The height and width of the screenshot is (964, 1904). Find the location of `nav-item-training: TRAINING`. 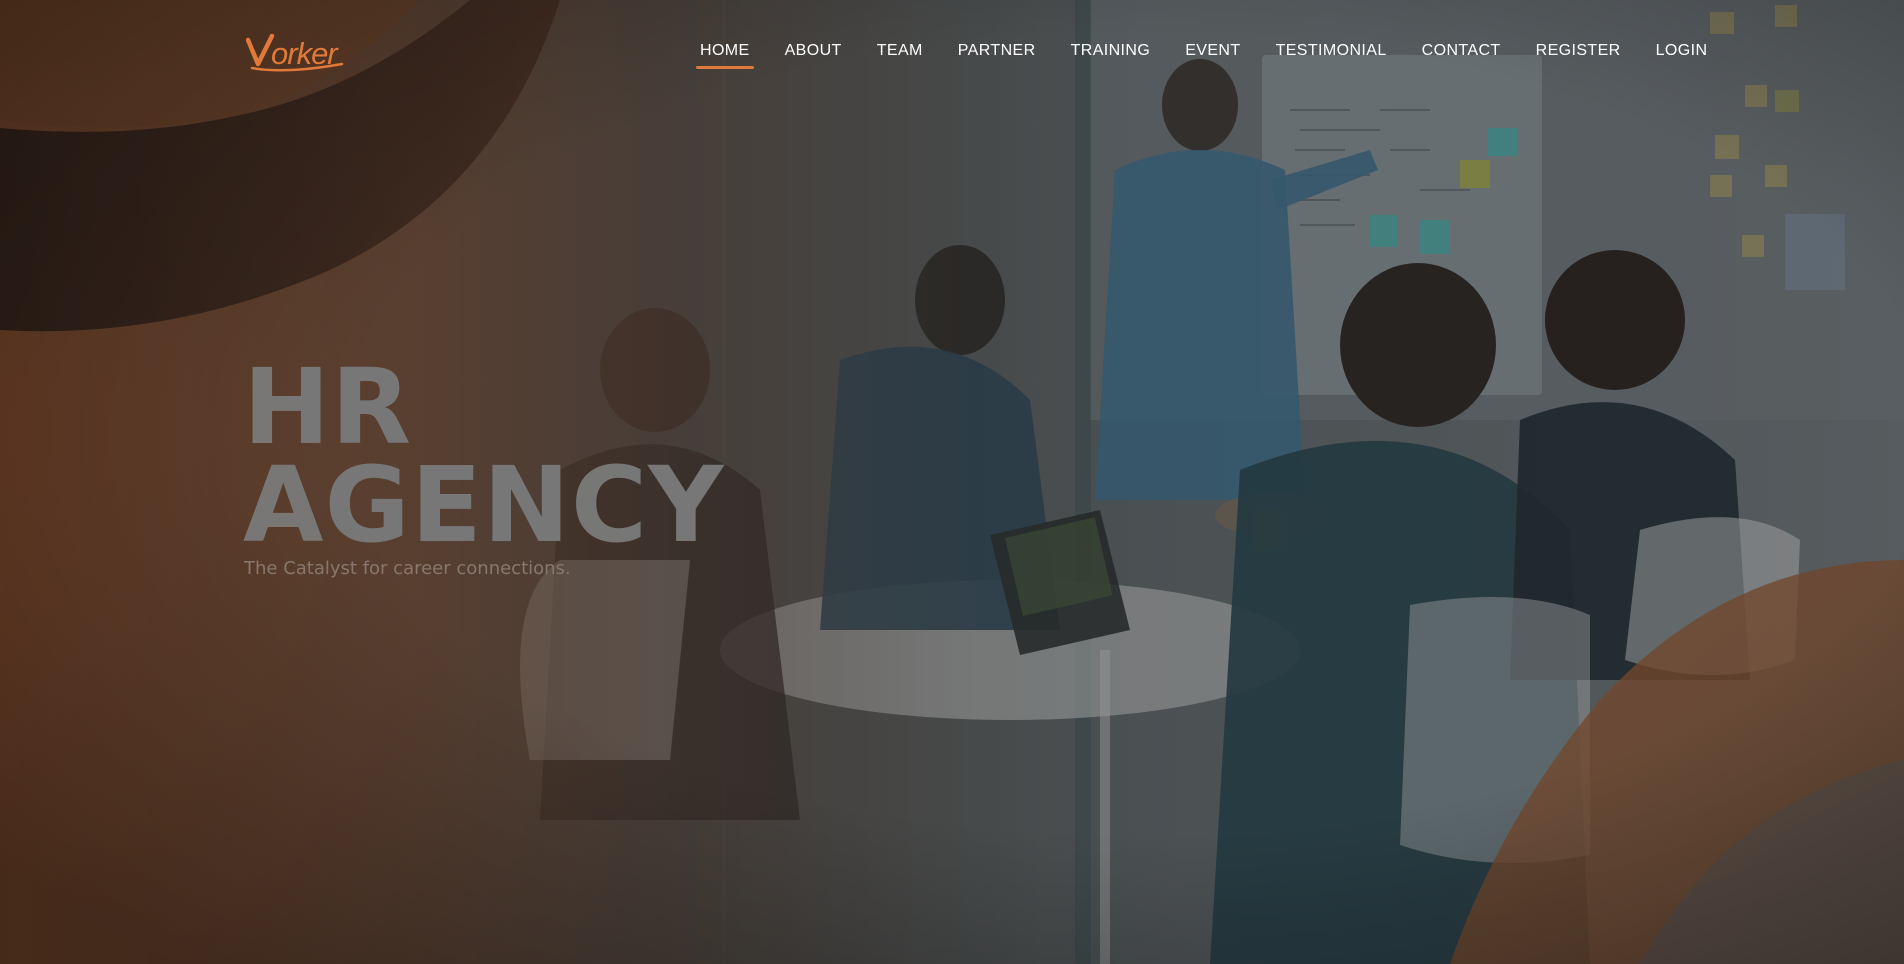

nav-item-training: TRAINING is located at coordinates (1111, 51).